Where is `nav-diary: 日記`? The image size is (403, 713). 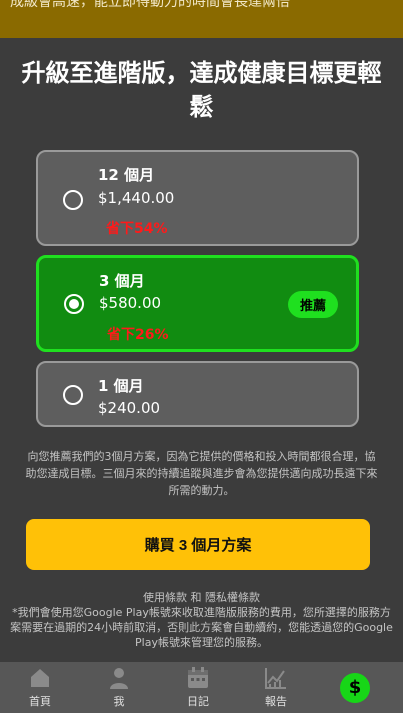 nav-diary: 日記 is located at coordinates (198, 687).